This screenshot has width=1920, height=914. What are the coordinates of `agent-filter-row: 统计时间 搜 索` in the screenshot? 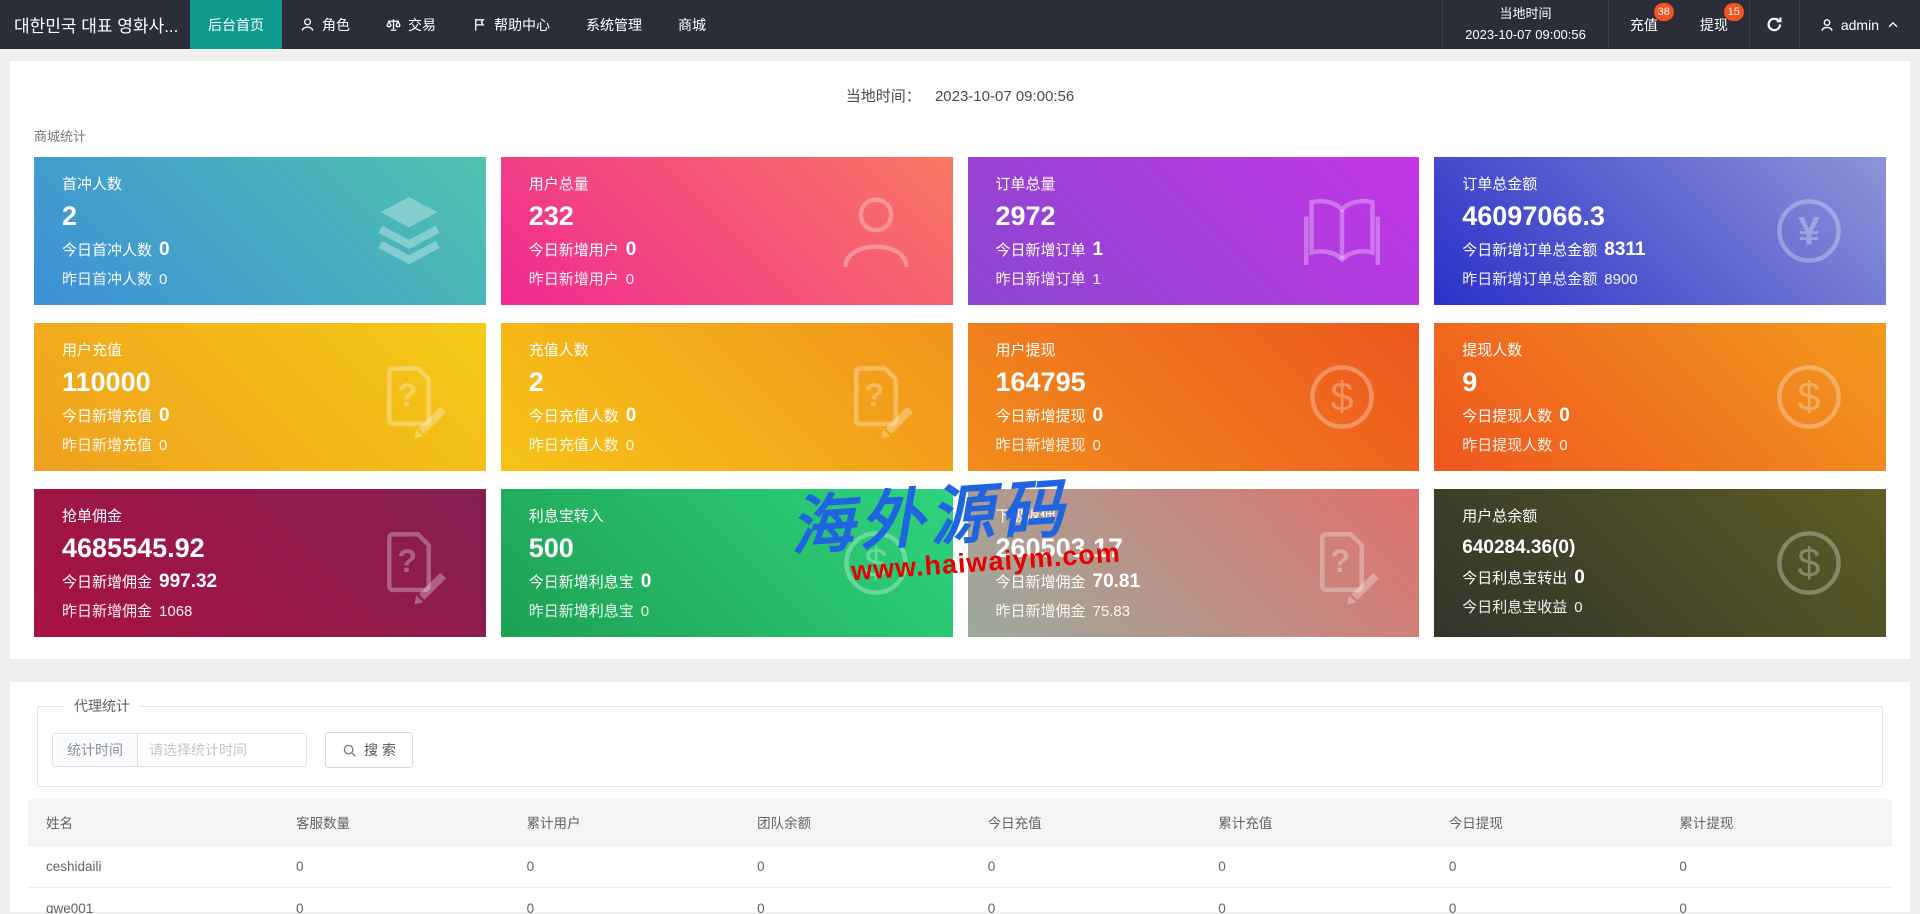 It's located at (967, 750).